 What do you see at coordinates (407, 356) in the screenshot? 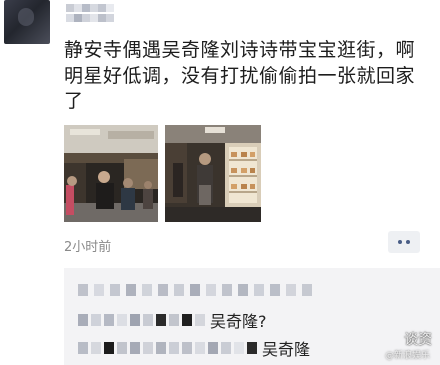
I see `weibo-logo-icon: @新浪娱乐` at bounding box center [407, 356].